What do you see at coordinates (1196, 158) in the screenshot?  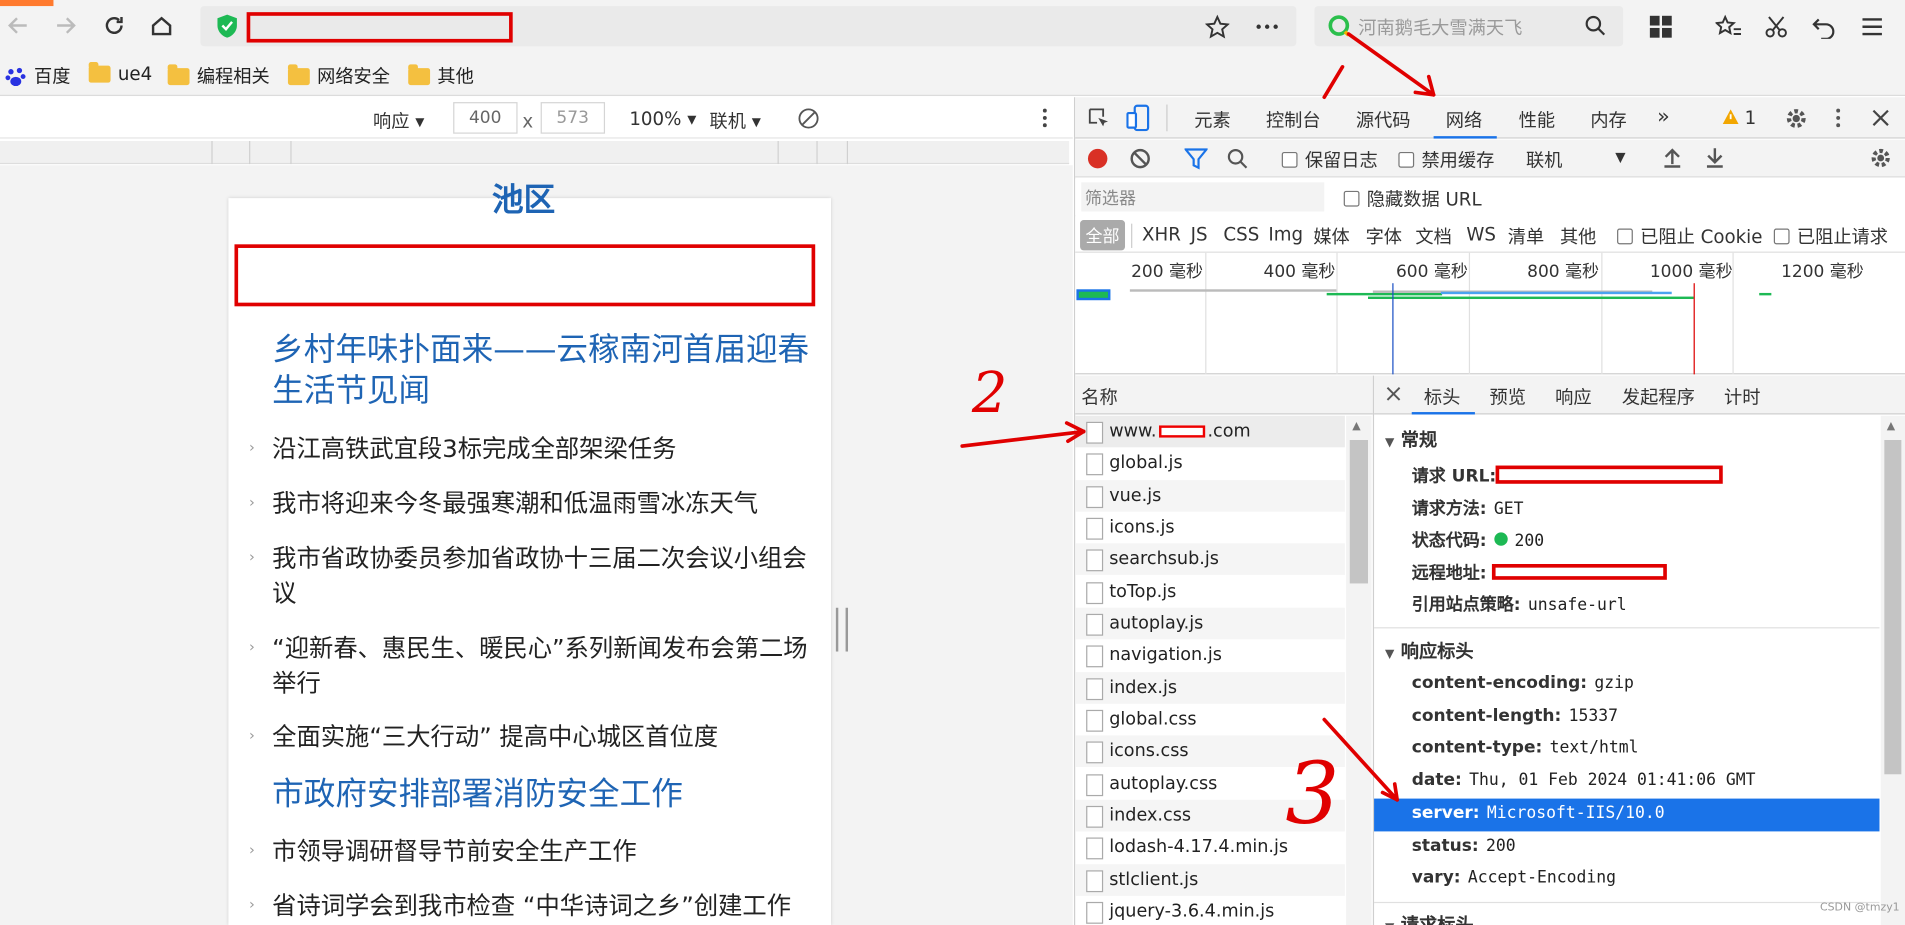 I see `filter-icon` at bounding box center [1196, 158].